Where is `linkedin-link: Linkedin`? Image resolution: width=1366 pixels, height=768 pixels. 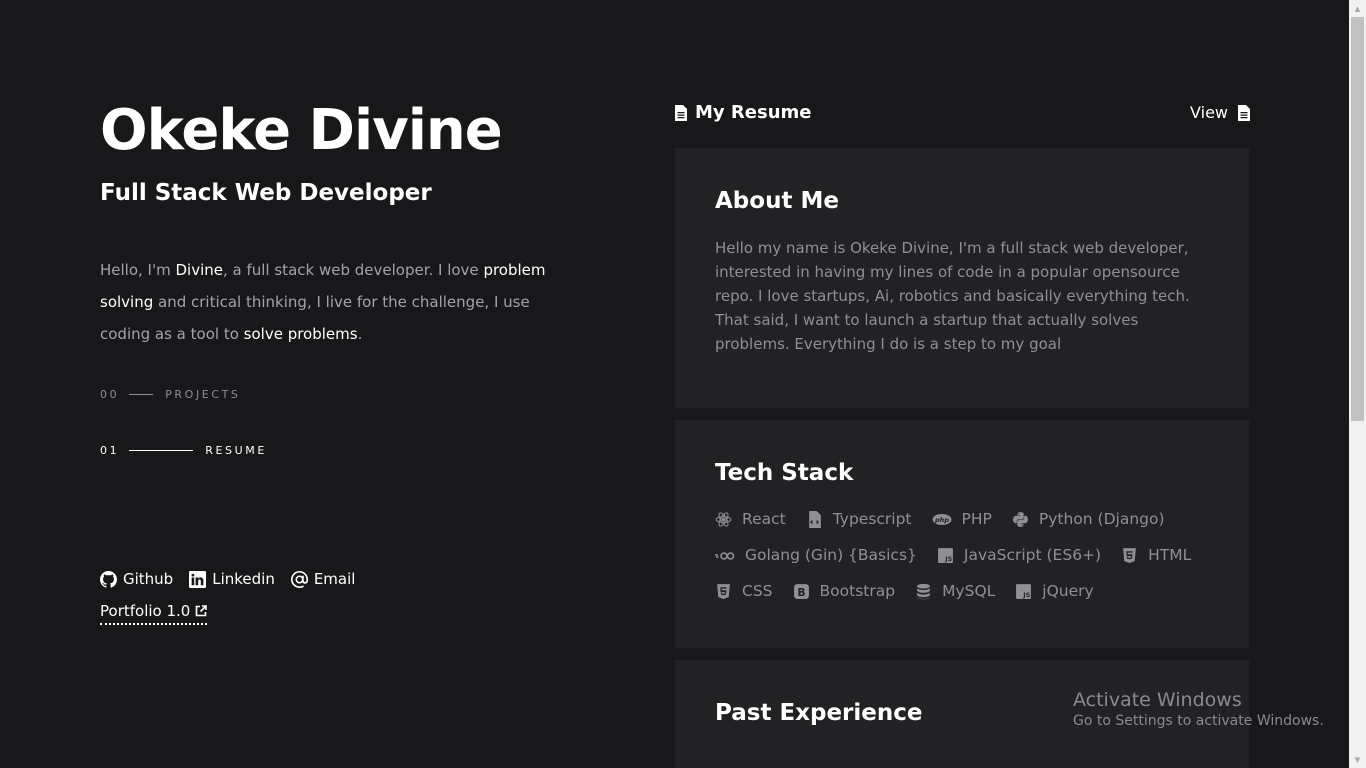 linkedin-link: Linkedin is located at coordinates (232, 579).